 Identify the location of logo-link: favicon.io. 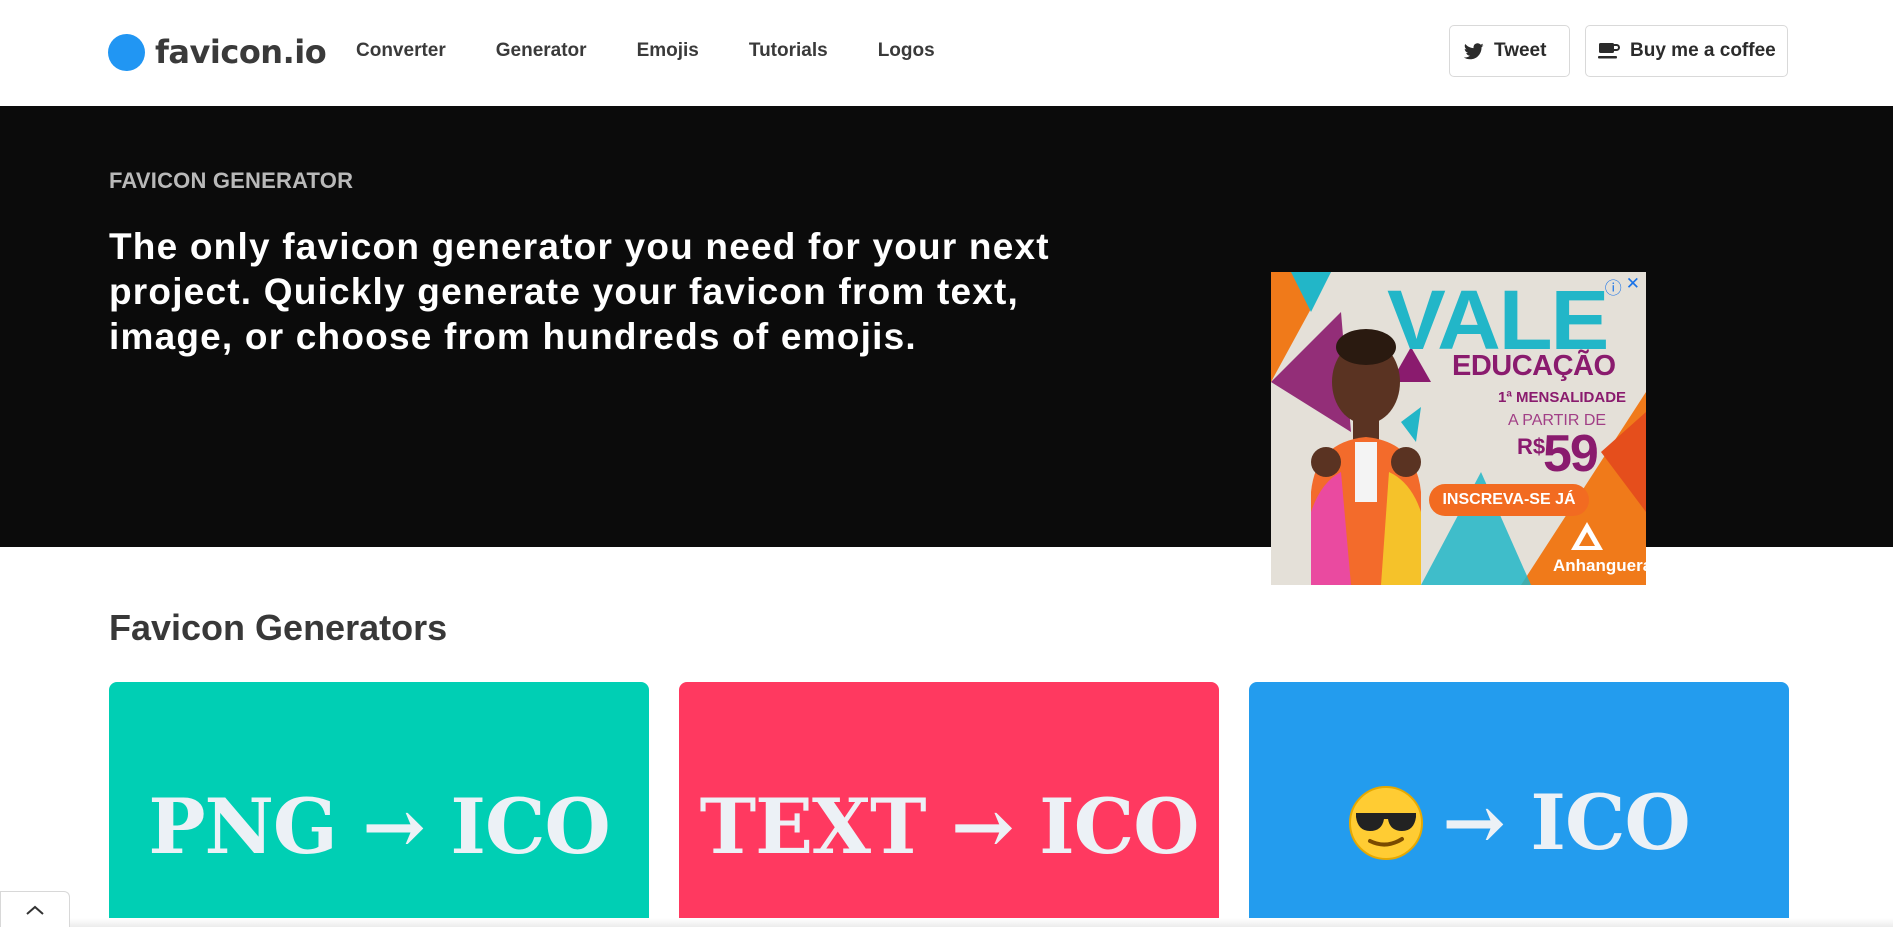
(217, 52).